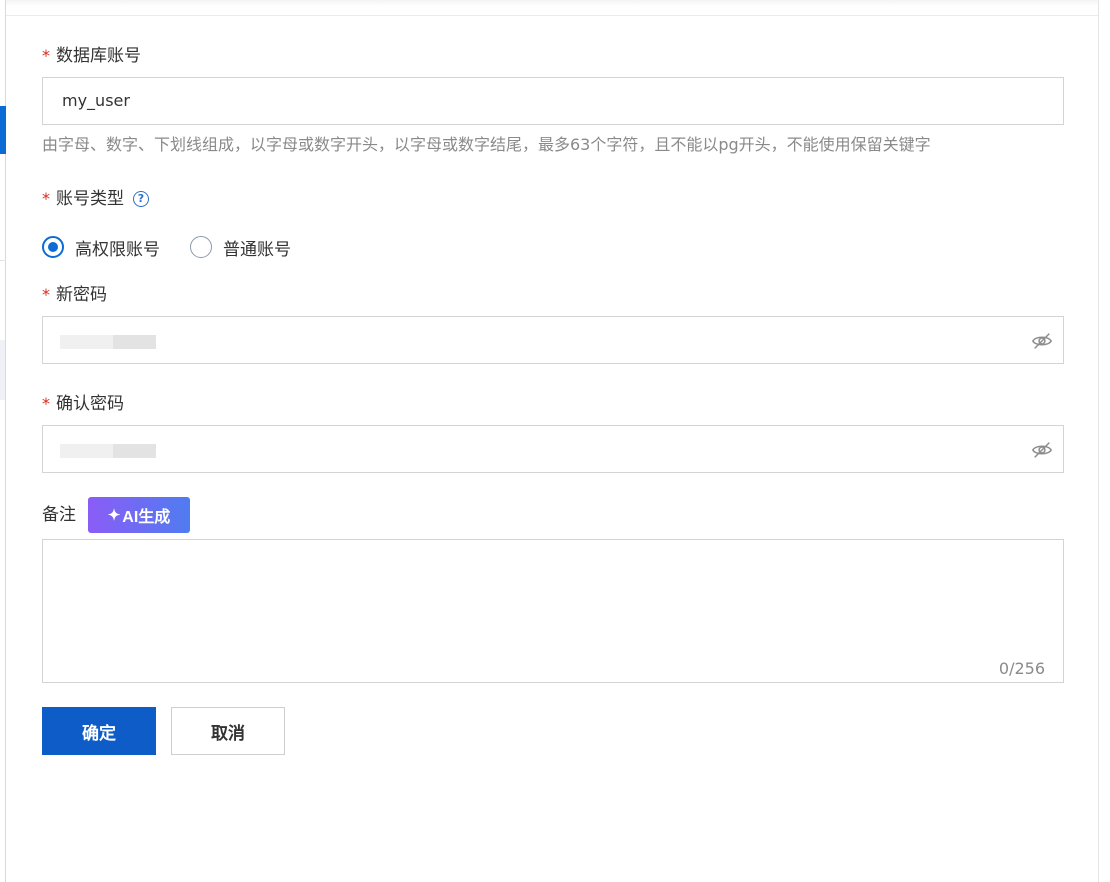  What do you see at coordinates (553, 101) in the screenshot?
I see `account-input: my_user` at bounding box center [553, 101].